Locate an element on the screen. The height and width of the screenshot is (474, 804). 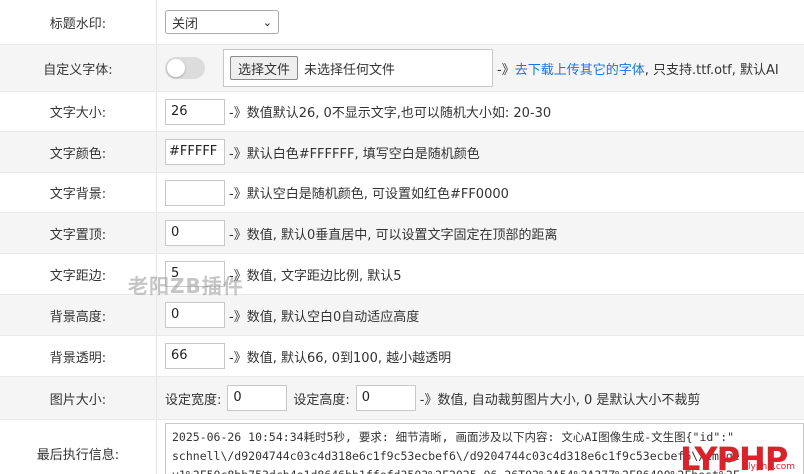
watermark-select-value: 关闭 is located at coordinates (185, 24).